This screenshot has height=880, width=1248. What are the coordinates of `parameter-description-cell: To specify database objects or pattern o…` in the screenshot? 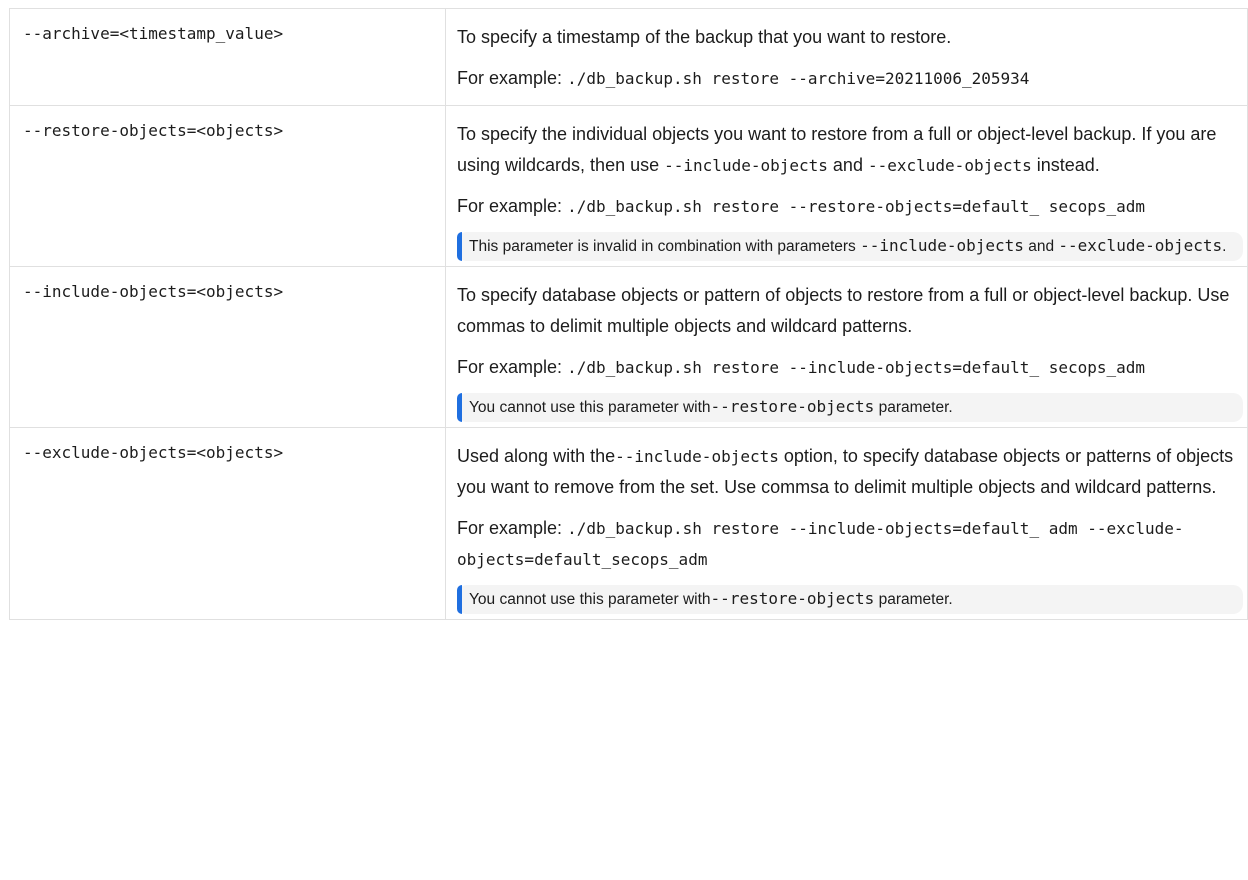 It's located at (846, 347).